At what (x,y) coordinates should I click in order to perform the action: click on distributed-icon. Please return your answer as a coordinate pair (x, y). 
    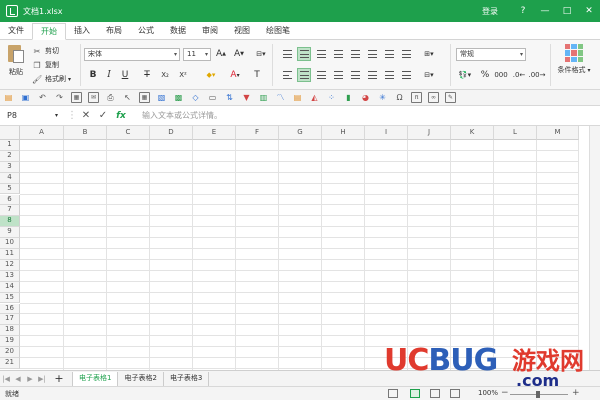
    Looking at the image, I should click on (338, 75).